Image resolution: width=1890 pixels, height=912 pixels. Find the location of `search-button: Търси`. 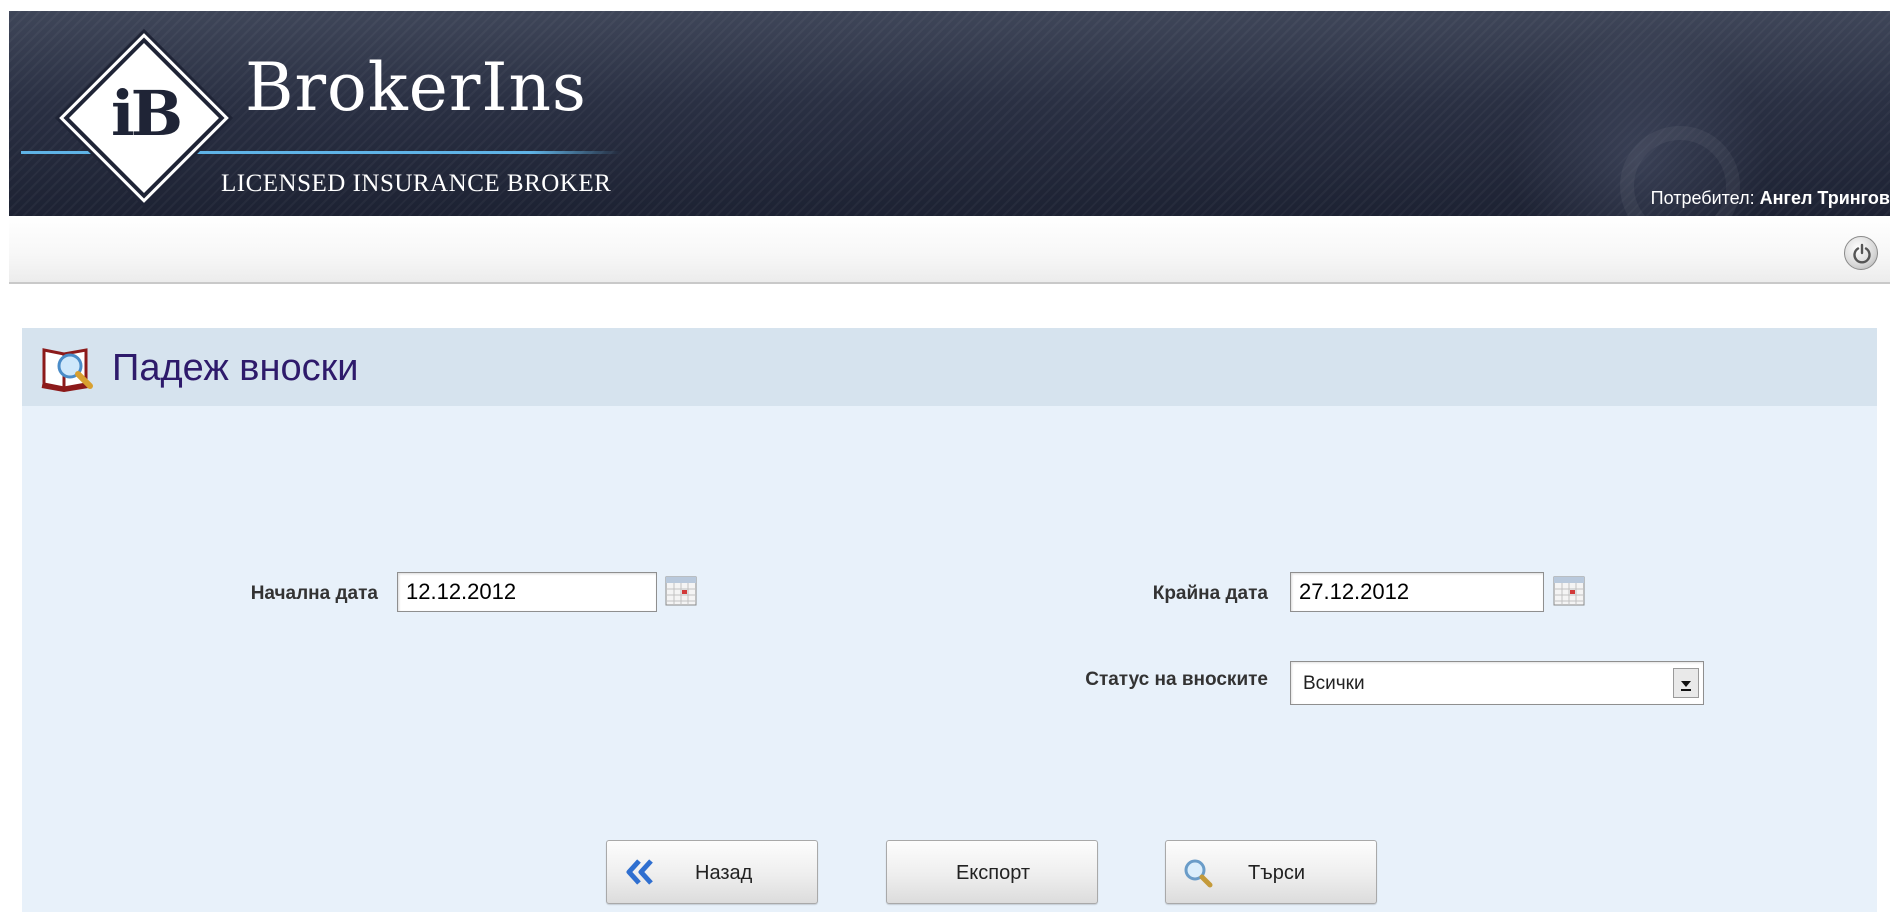

search-button: Търси is located at coordinates (1271, 872).